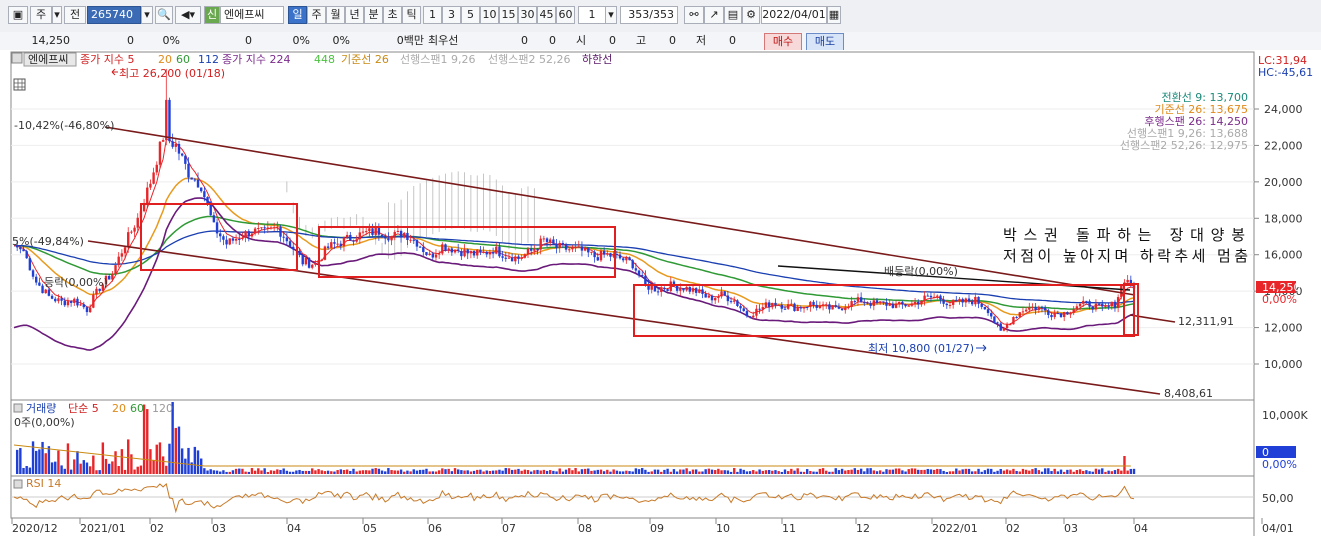 The height and width of the screenshot is (536, 1321). What do you see at coordinates (392, 15) in the screenshot?
I see `period-tab-5: 초` at bounding box center [392, 15].